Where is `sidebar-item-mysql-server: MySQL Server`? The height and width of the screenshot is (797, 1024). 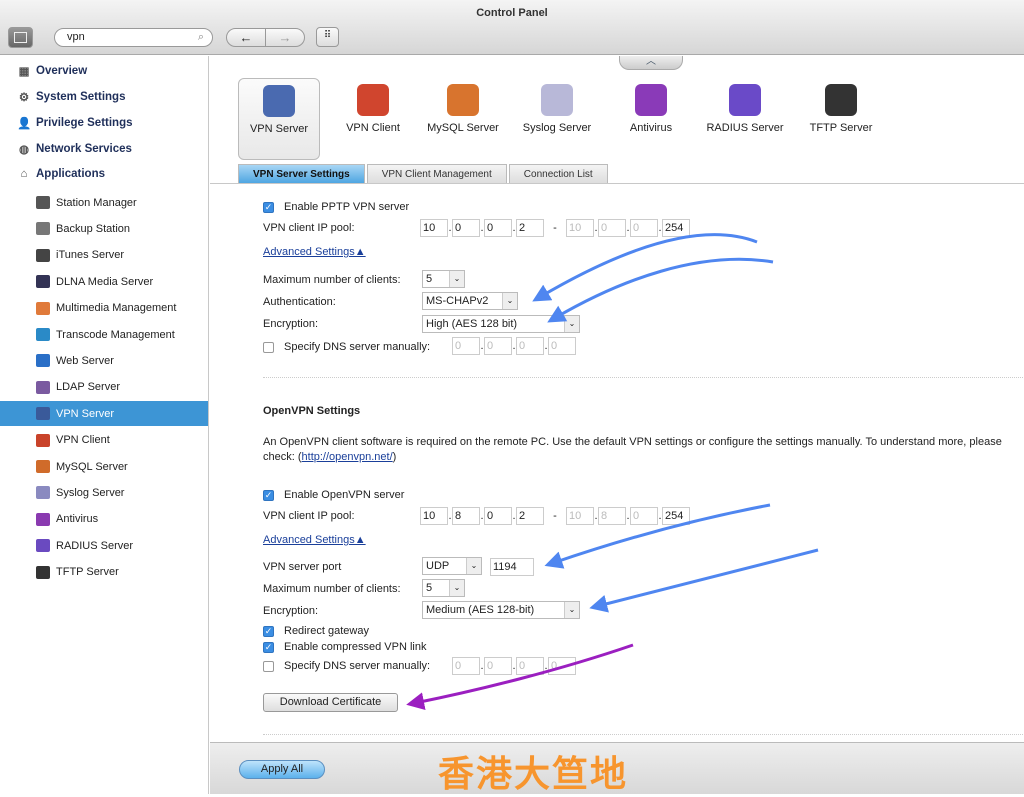 sidebar-item-mysql-server: MySQL Server is located at coordinates (104, 466).